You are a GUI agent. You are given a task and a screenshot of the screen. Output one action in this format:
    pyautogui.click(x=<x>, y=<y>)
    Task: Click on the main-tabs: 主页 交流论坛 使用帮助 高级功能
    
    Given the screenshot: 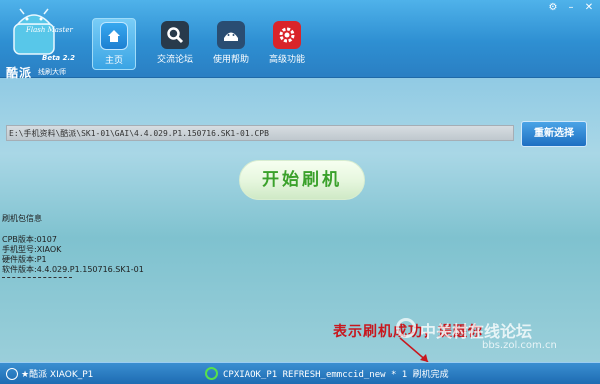 What is the action you would take?
    pyautogui.click(x=201, y=44)
    